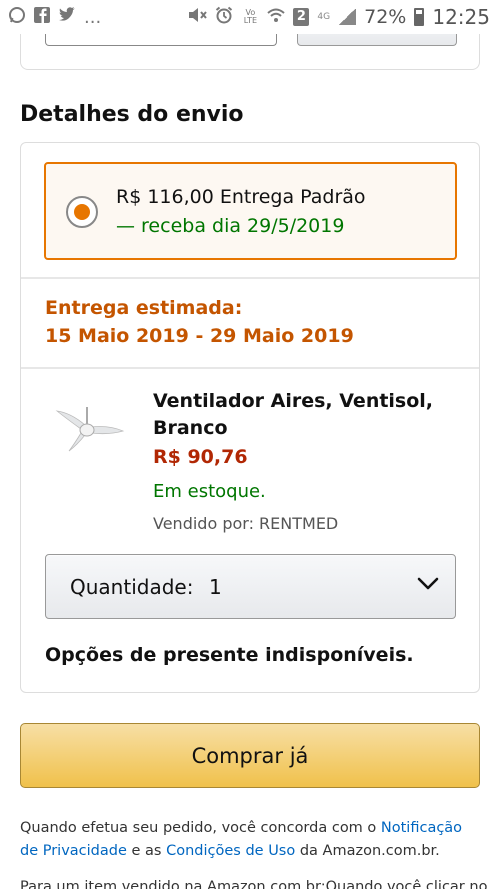 This screenshot has height=889, width=500. Describe the element at coordinates (347, 17) in the screenshot. I see `signal-icon` at that location.